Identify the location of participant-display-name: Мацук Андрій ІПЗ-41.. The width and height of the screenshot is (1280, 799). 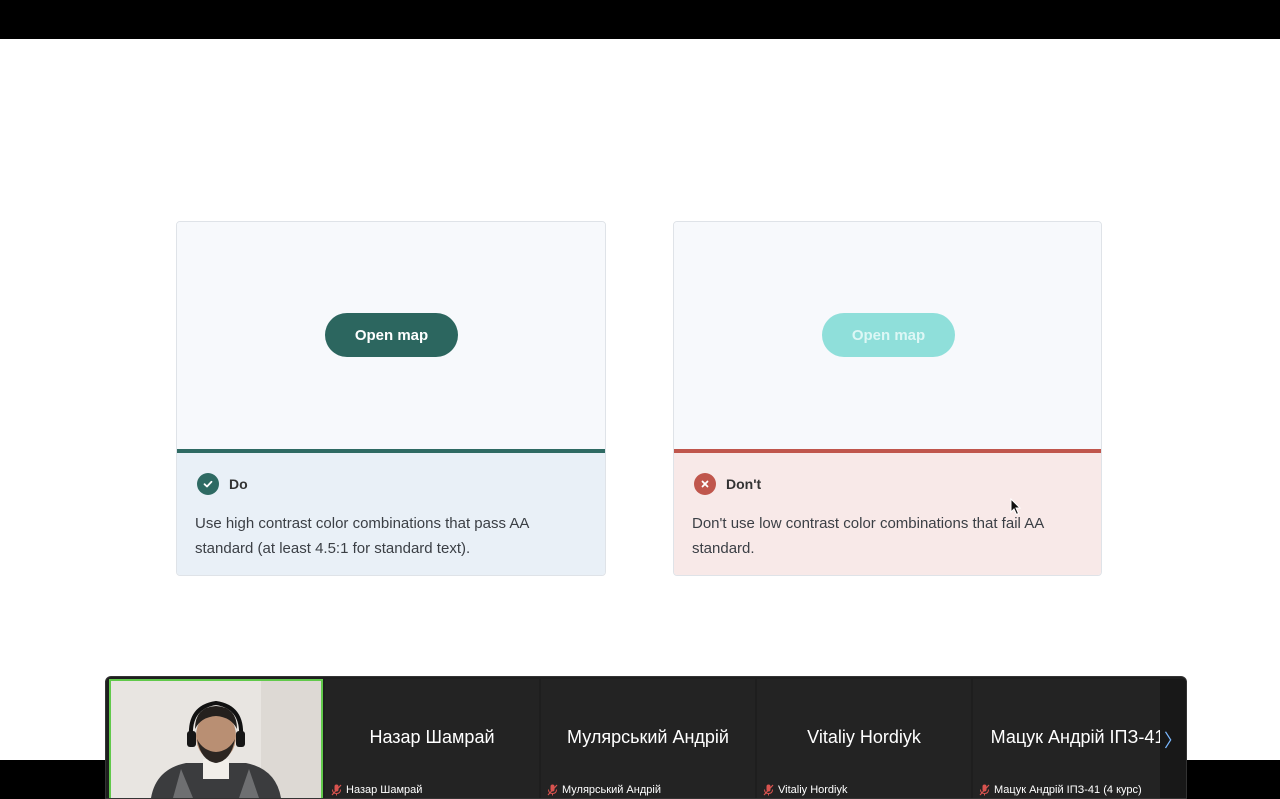
(1080, 737).